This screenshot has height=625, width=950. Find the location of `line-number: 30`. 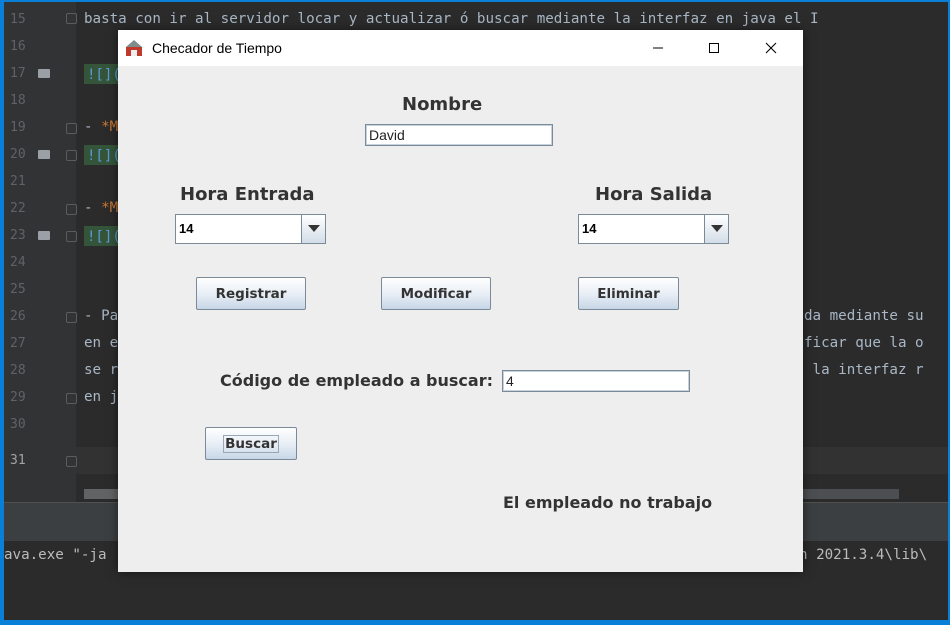

line-number: 30 is located at coordinates (18, 424).